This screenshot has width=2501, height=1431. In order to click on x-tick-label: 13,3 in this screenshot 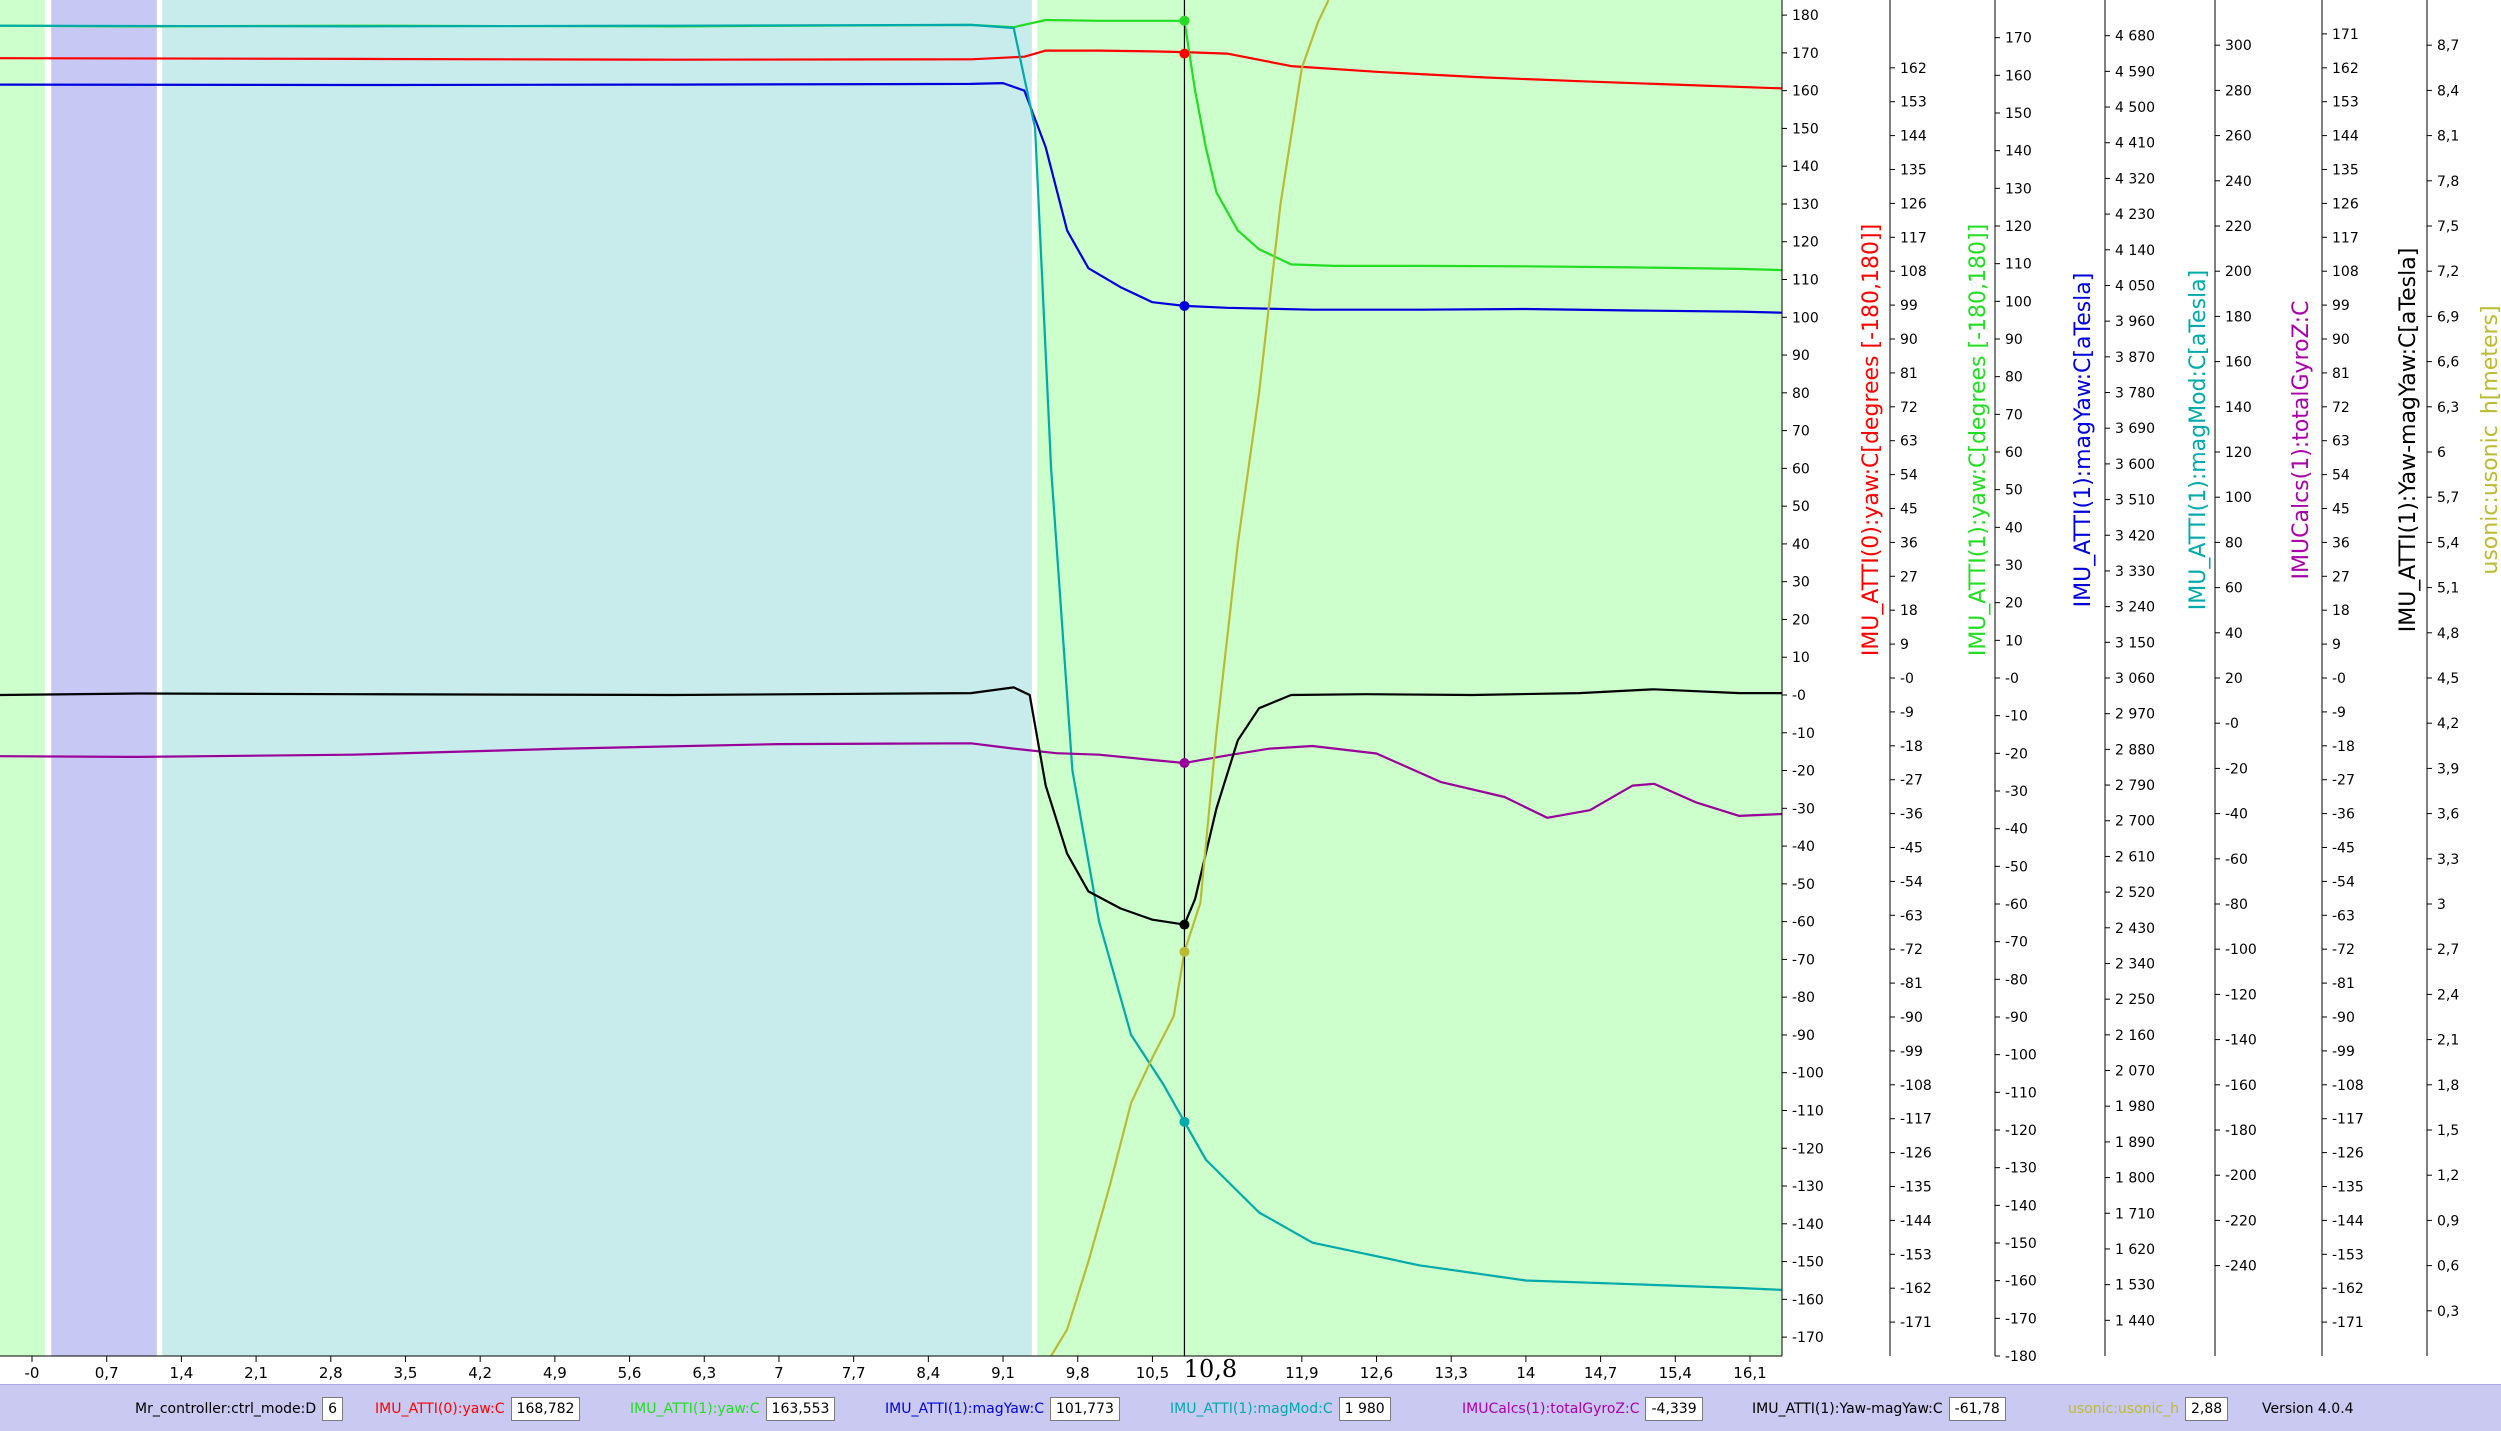, I will do `click(1451, 1373)`.